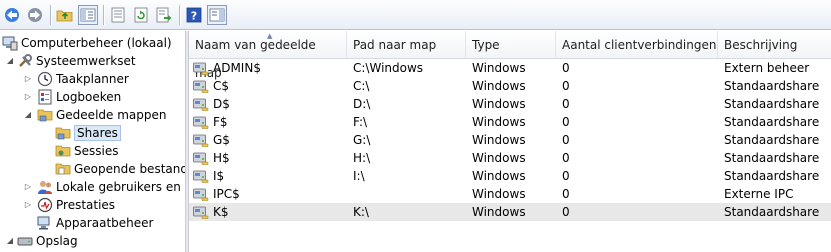 The width and height of the screenshot is (831, 252). I want to click on share-path: H:\, so click(362, 158).